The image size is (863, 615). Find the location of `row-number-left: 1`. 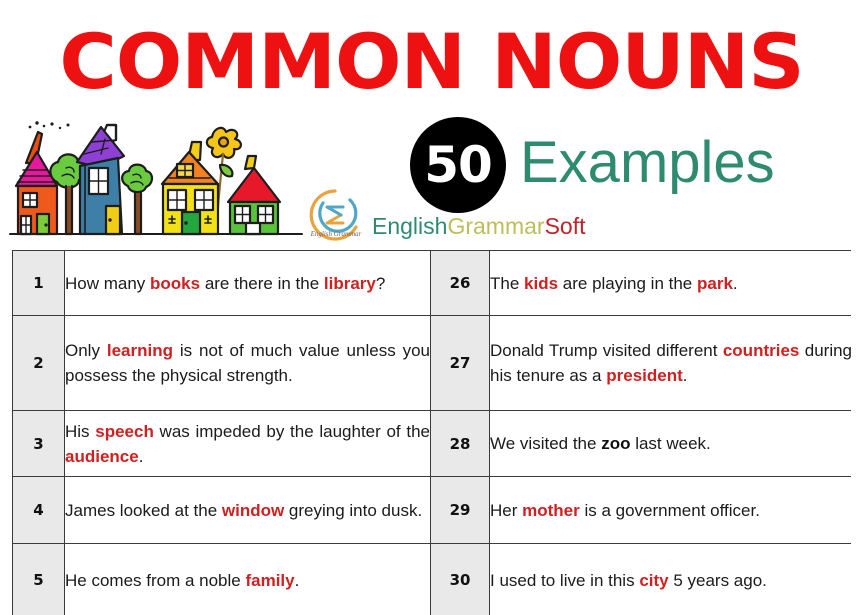

row-number-left: 1 is located at coordinates (38, 283).